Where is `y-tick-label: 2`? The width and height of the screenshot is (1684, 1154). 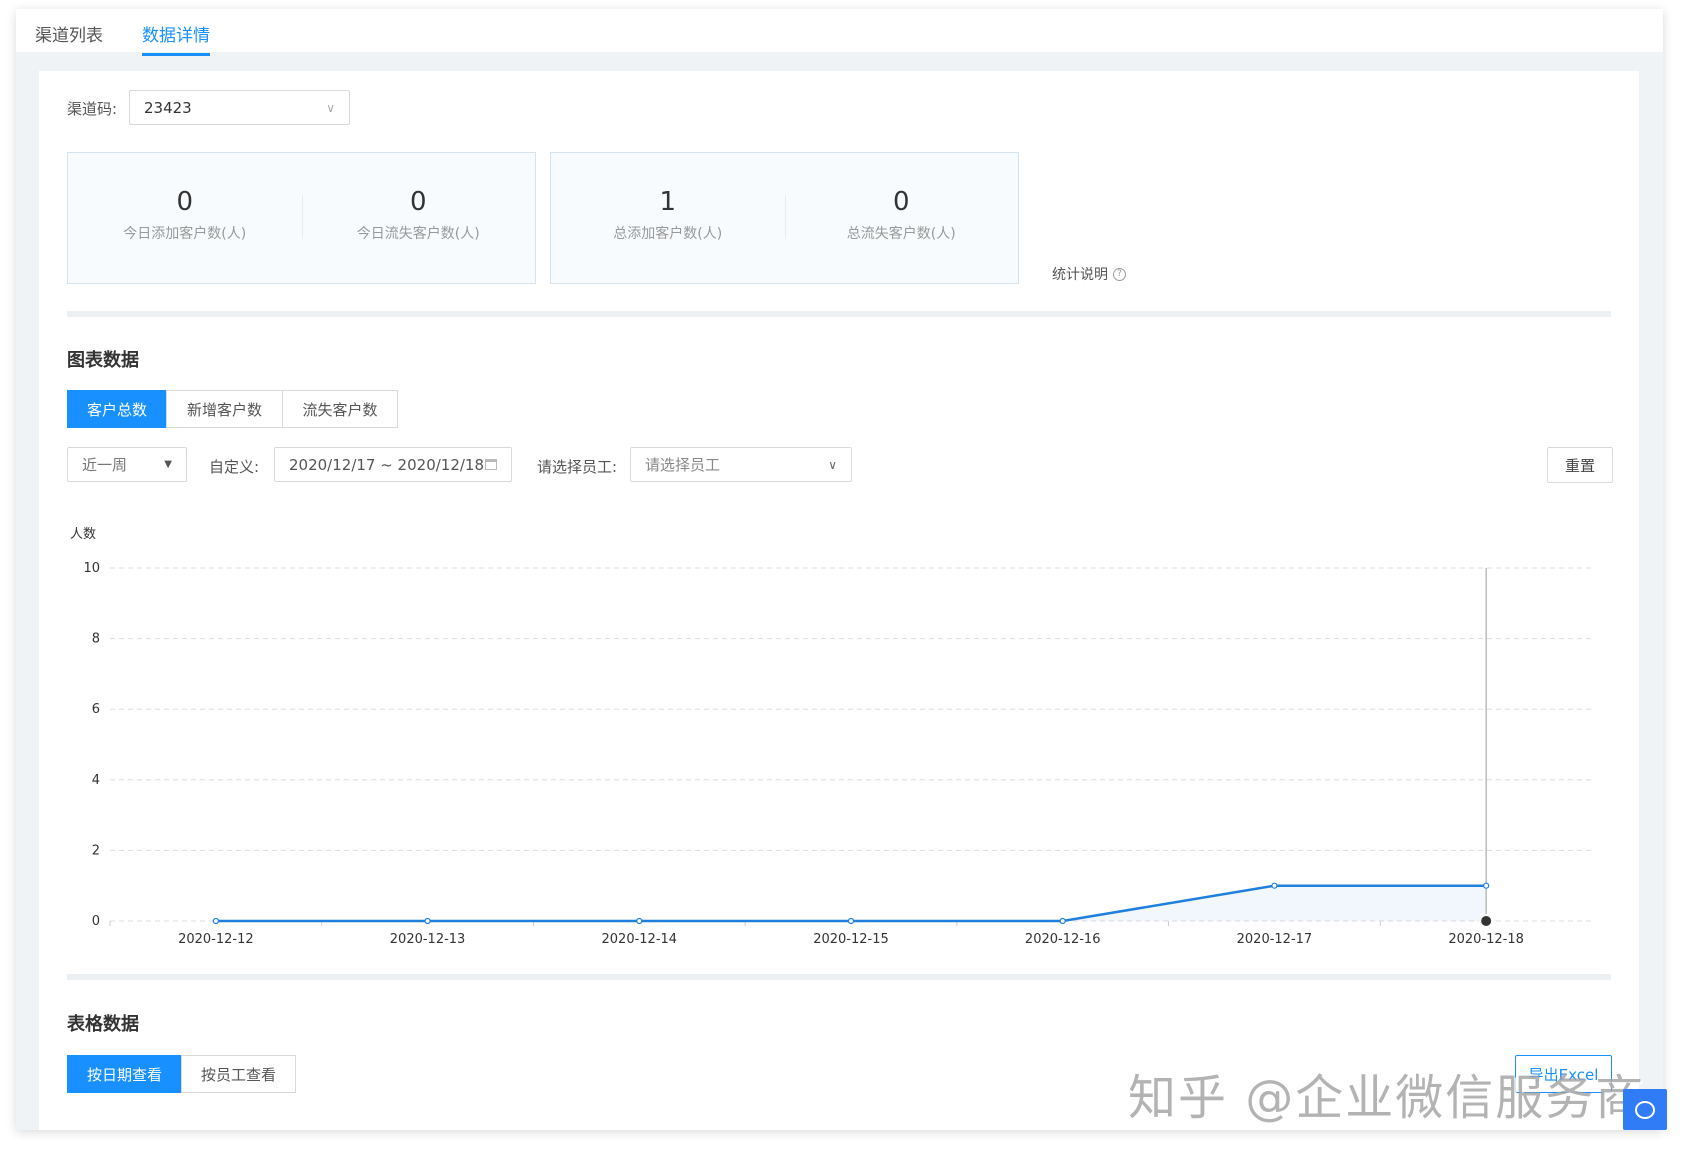
y-tick-label: 2 is located at coordinates (96, 850).